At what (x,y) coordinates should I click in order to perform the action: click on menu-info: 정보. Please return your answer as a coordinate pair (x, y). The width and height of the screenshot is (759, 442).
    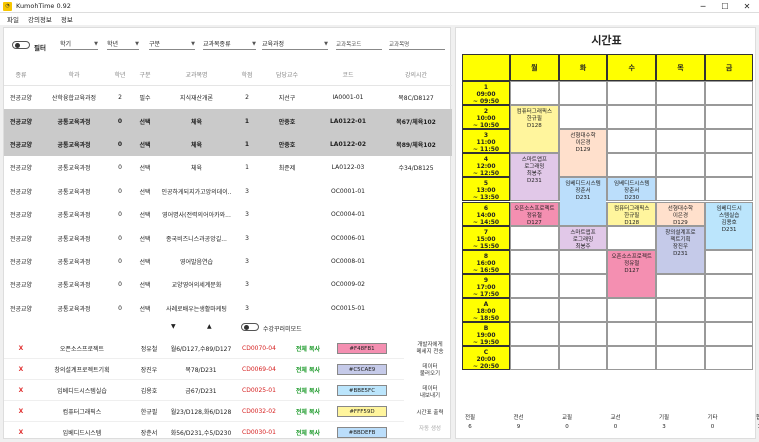
    Looking at the image, I should click on (67, 19).